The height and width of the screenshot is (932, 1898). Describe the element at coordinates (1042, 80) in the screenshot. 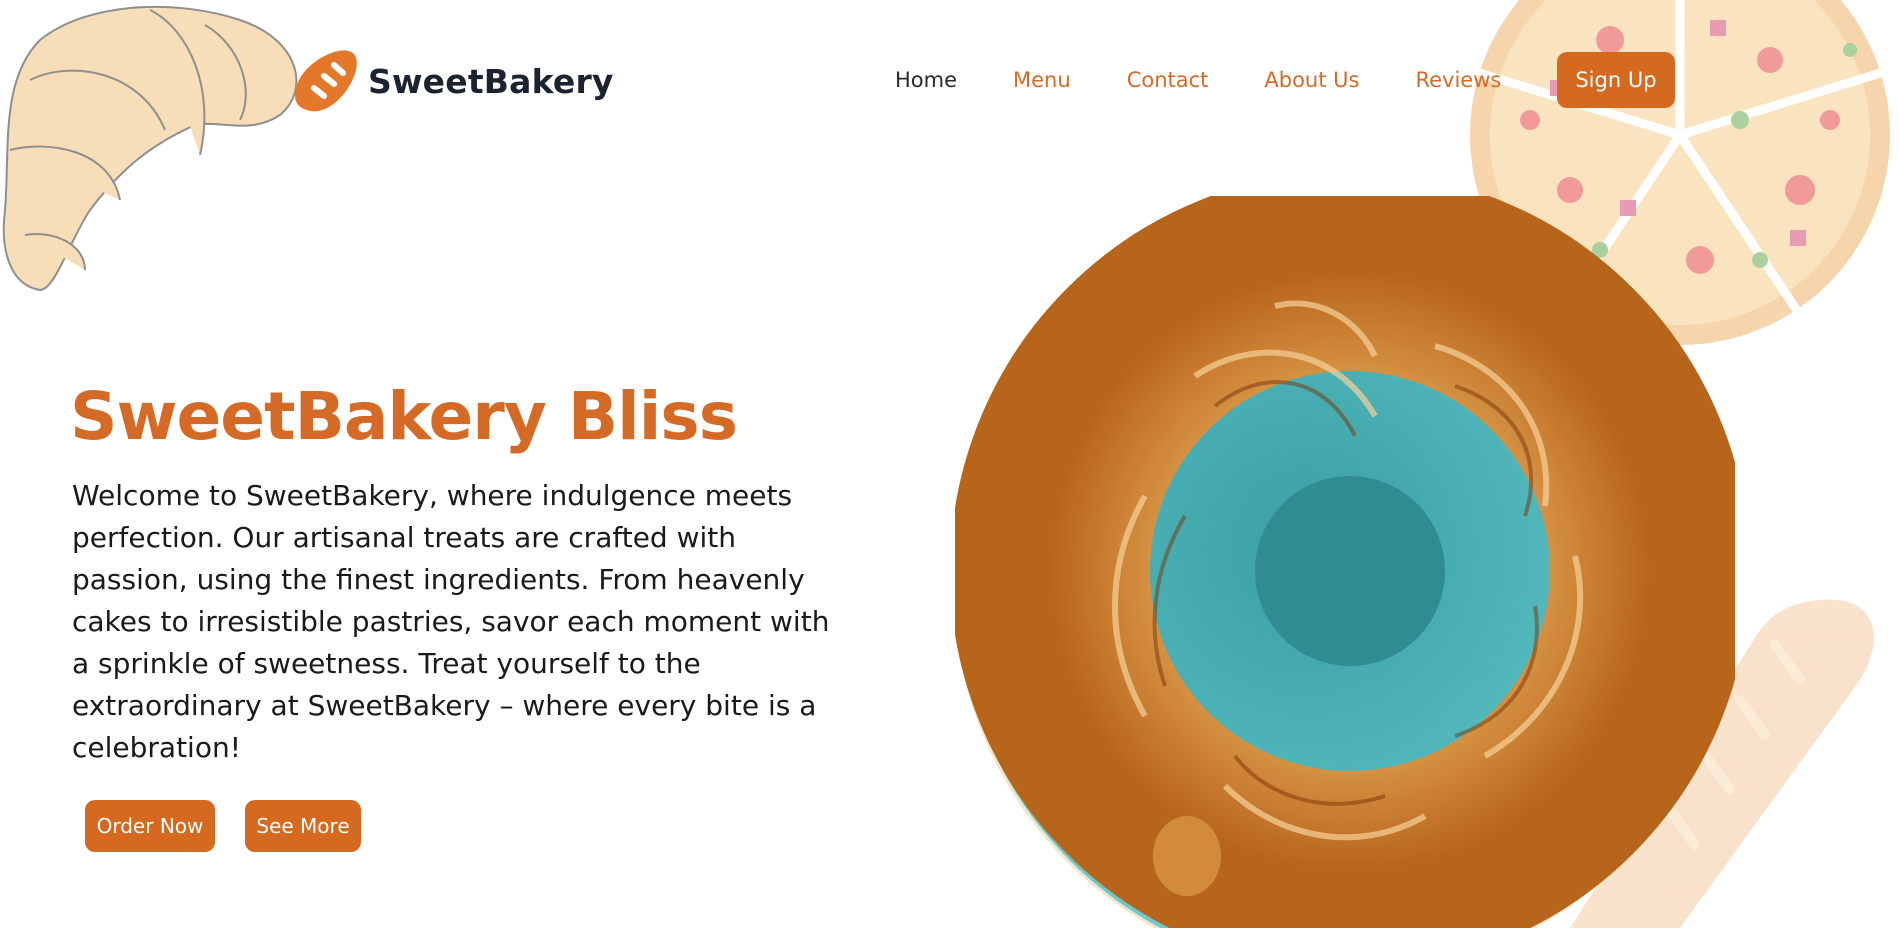

I see `nav-menu: Menu` at that location.